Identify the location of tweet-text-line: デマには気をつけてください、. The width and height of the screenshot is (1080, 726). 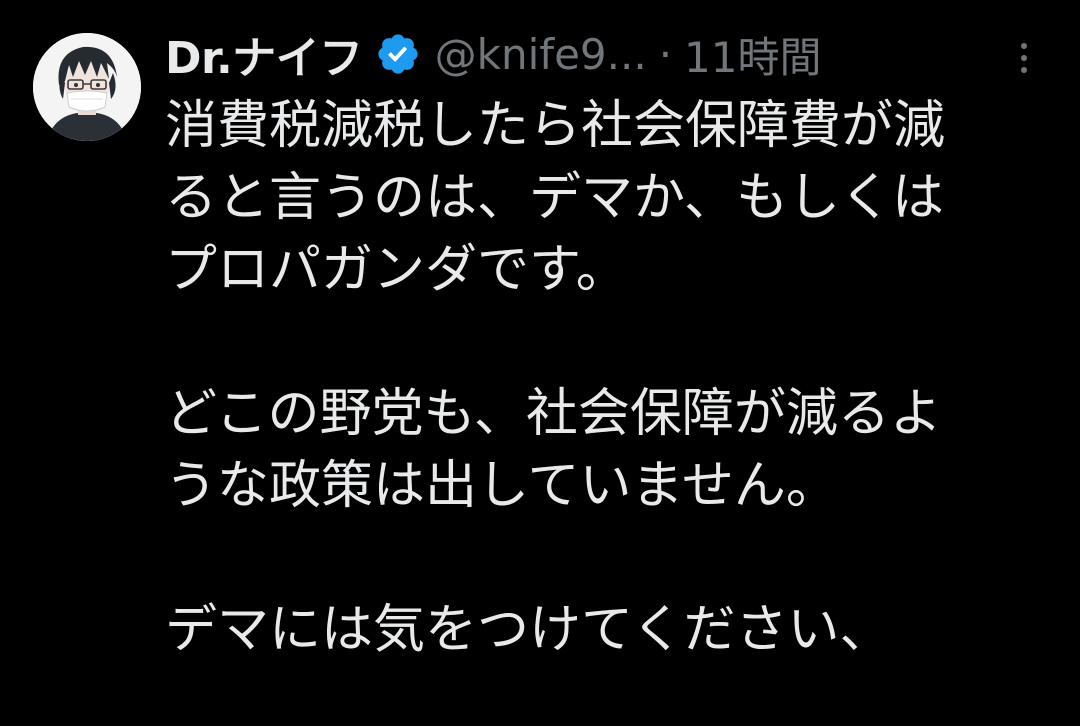
(528, 630).